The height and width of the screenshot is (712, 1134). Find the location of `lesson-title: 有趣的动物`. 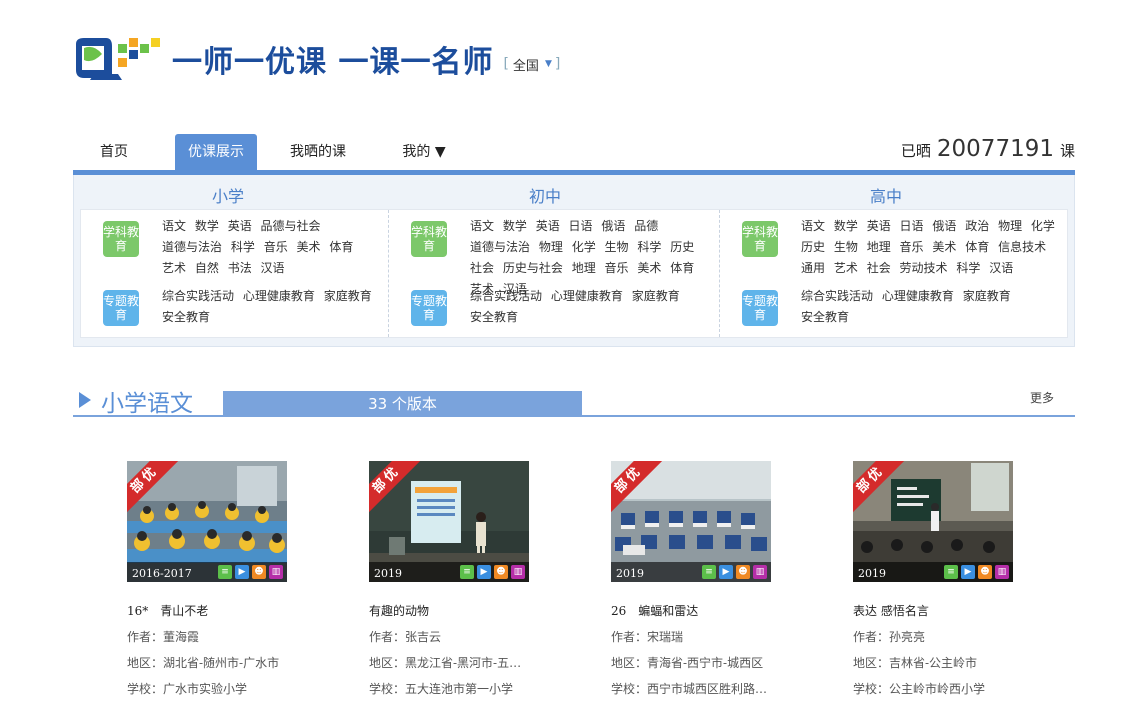

lesson-title: 有趣的动物 is located at coordinates (469, 610).